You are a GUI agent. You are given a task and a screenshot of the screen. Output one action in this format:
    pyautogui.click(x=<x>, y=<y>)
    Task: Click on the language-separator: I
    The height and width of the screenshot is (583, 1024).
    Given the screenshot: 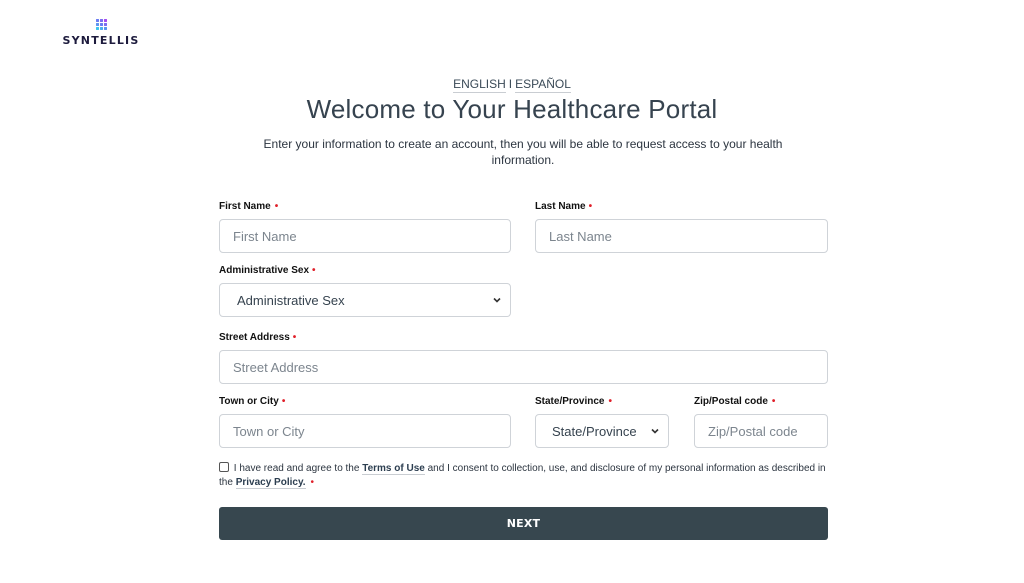 What is the action you would take?
    pyautogui.click(x=510, y=84)
    